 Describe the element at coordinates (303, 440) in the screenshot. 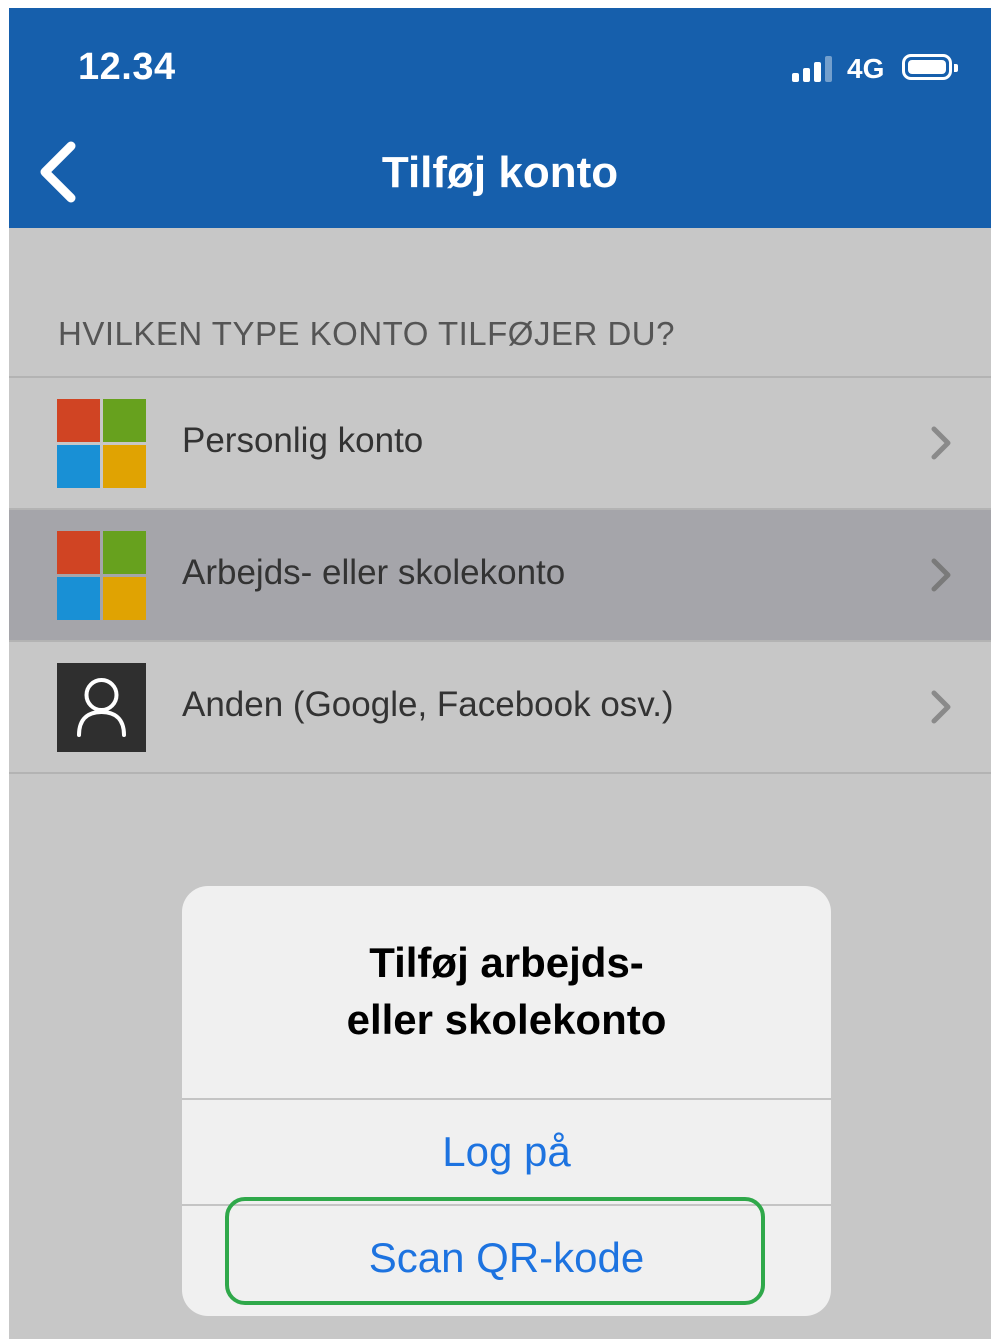

I see `account-row-label: Personlig konto` at that location.